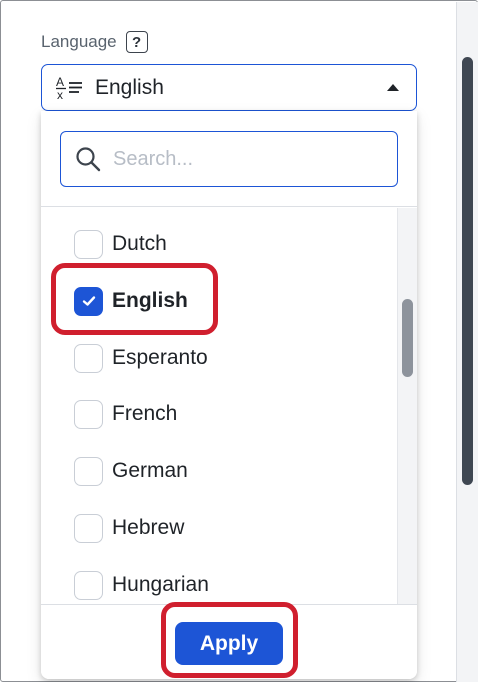 The height and width of the screenshot is (682, 478). What do you see at coordinates (70, 88) in the screenshot?
I see `translate-icon: A x` at bounding box center [70, 88].